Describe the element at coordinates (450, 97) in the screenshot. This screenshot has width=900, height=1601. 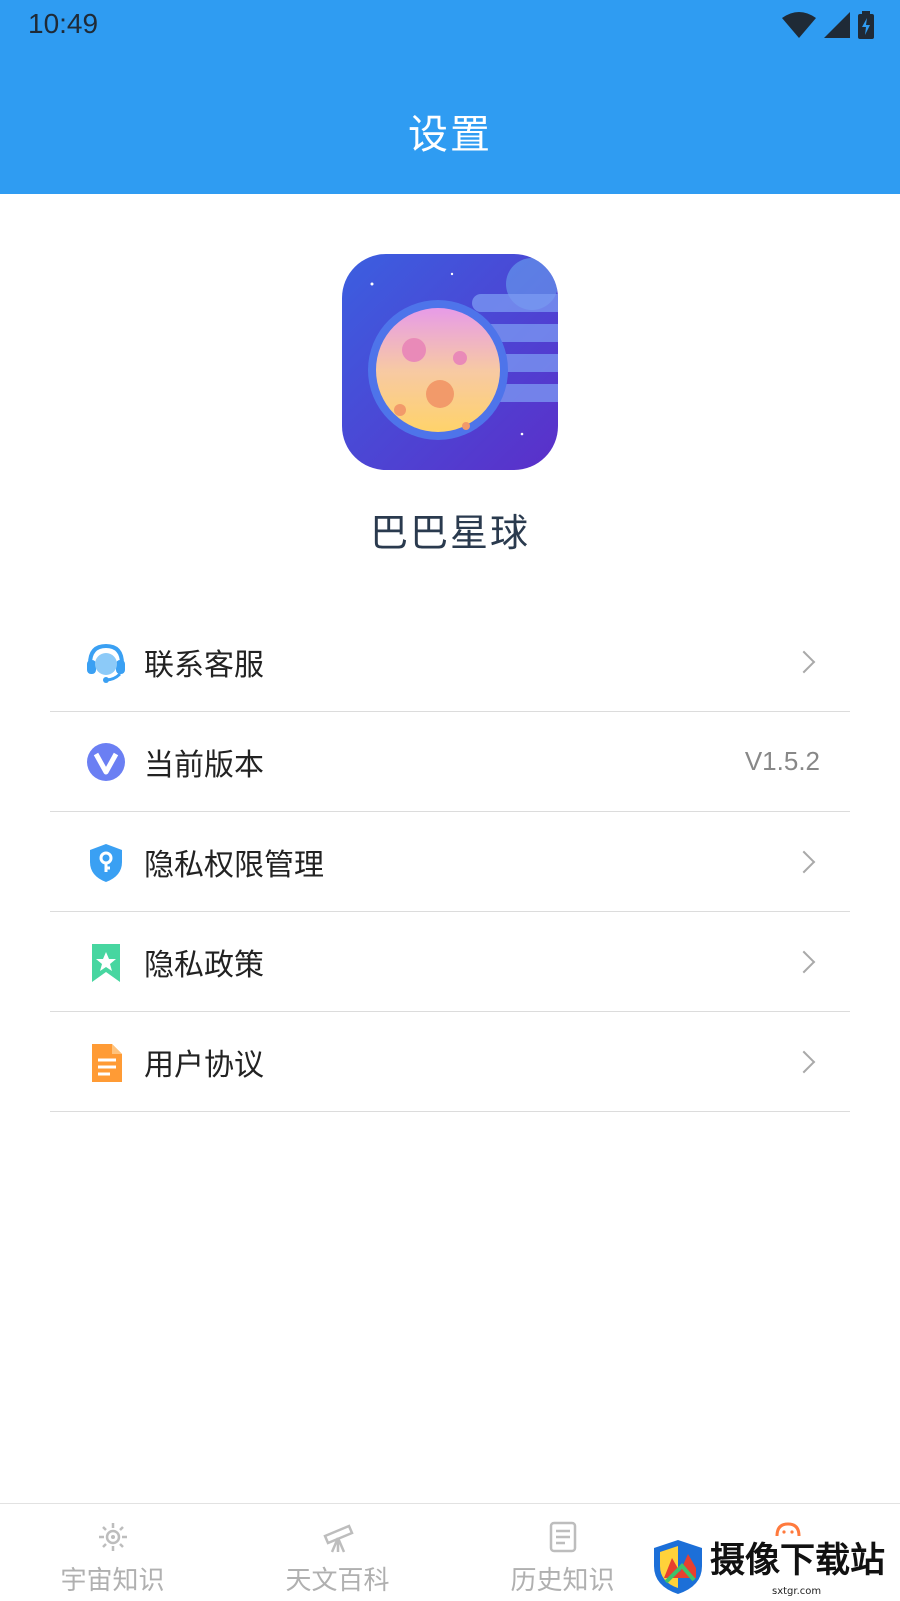
I see `app-header: 10:49 设置` at that location.